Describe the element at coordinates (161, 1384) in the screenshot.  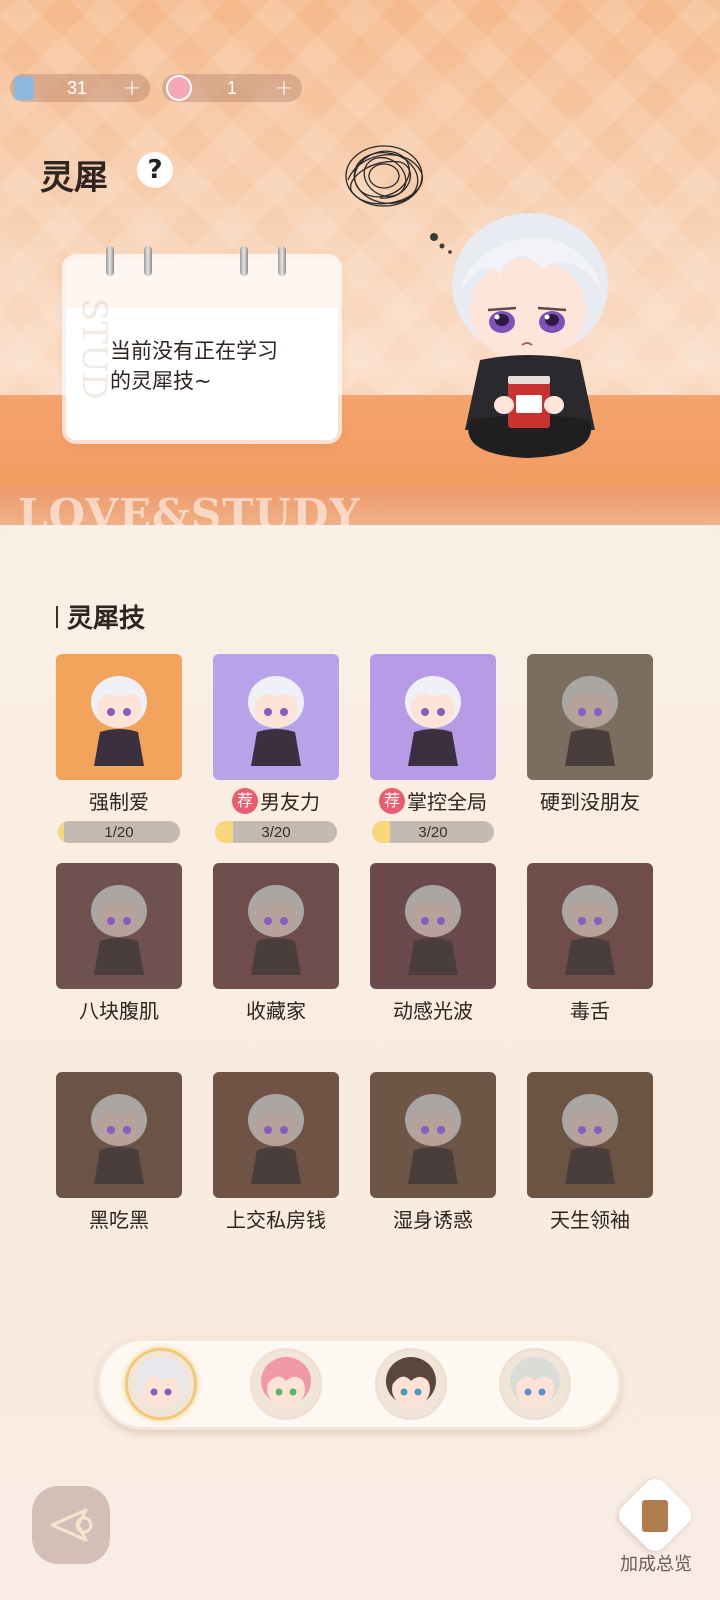
I see `white-hair-avatar` at that location.